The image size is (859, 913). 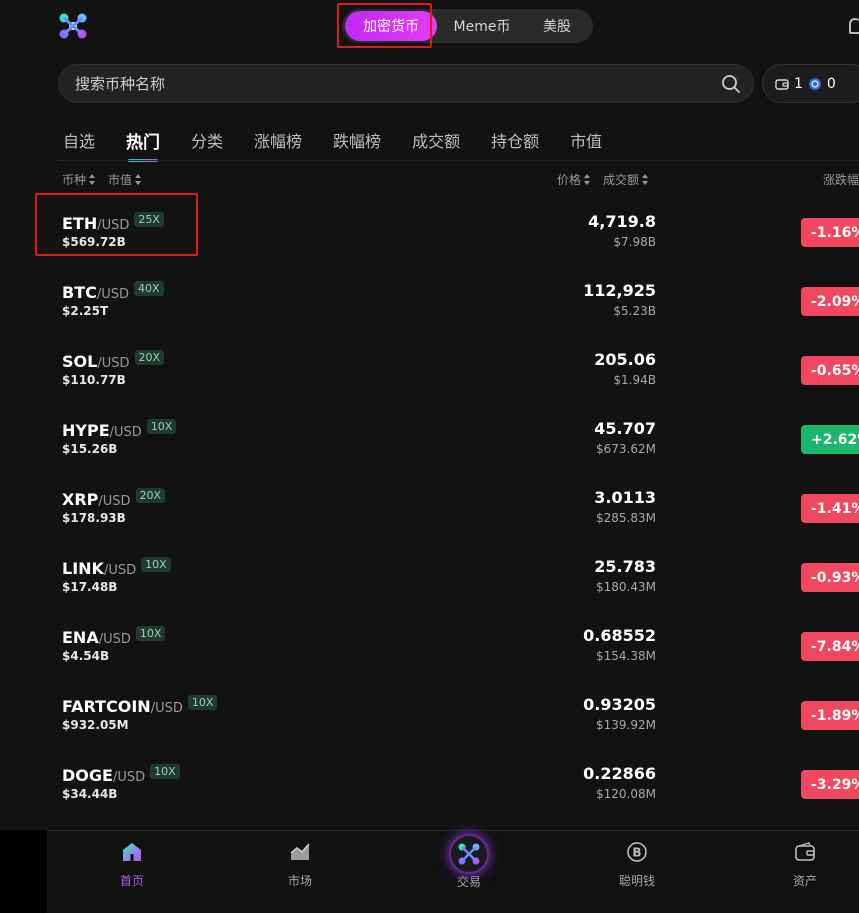 What do you see at coordinates (131, 881) in the screenshot?
I see `nav-home-label: 首页` at bounding box center [131, 881].